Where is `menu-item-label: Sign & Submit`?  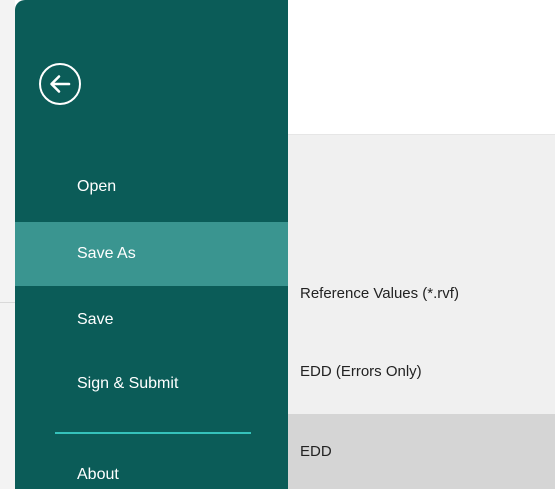 menu-item-label: Sign & Submit is located at coordinates (128, 383).